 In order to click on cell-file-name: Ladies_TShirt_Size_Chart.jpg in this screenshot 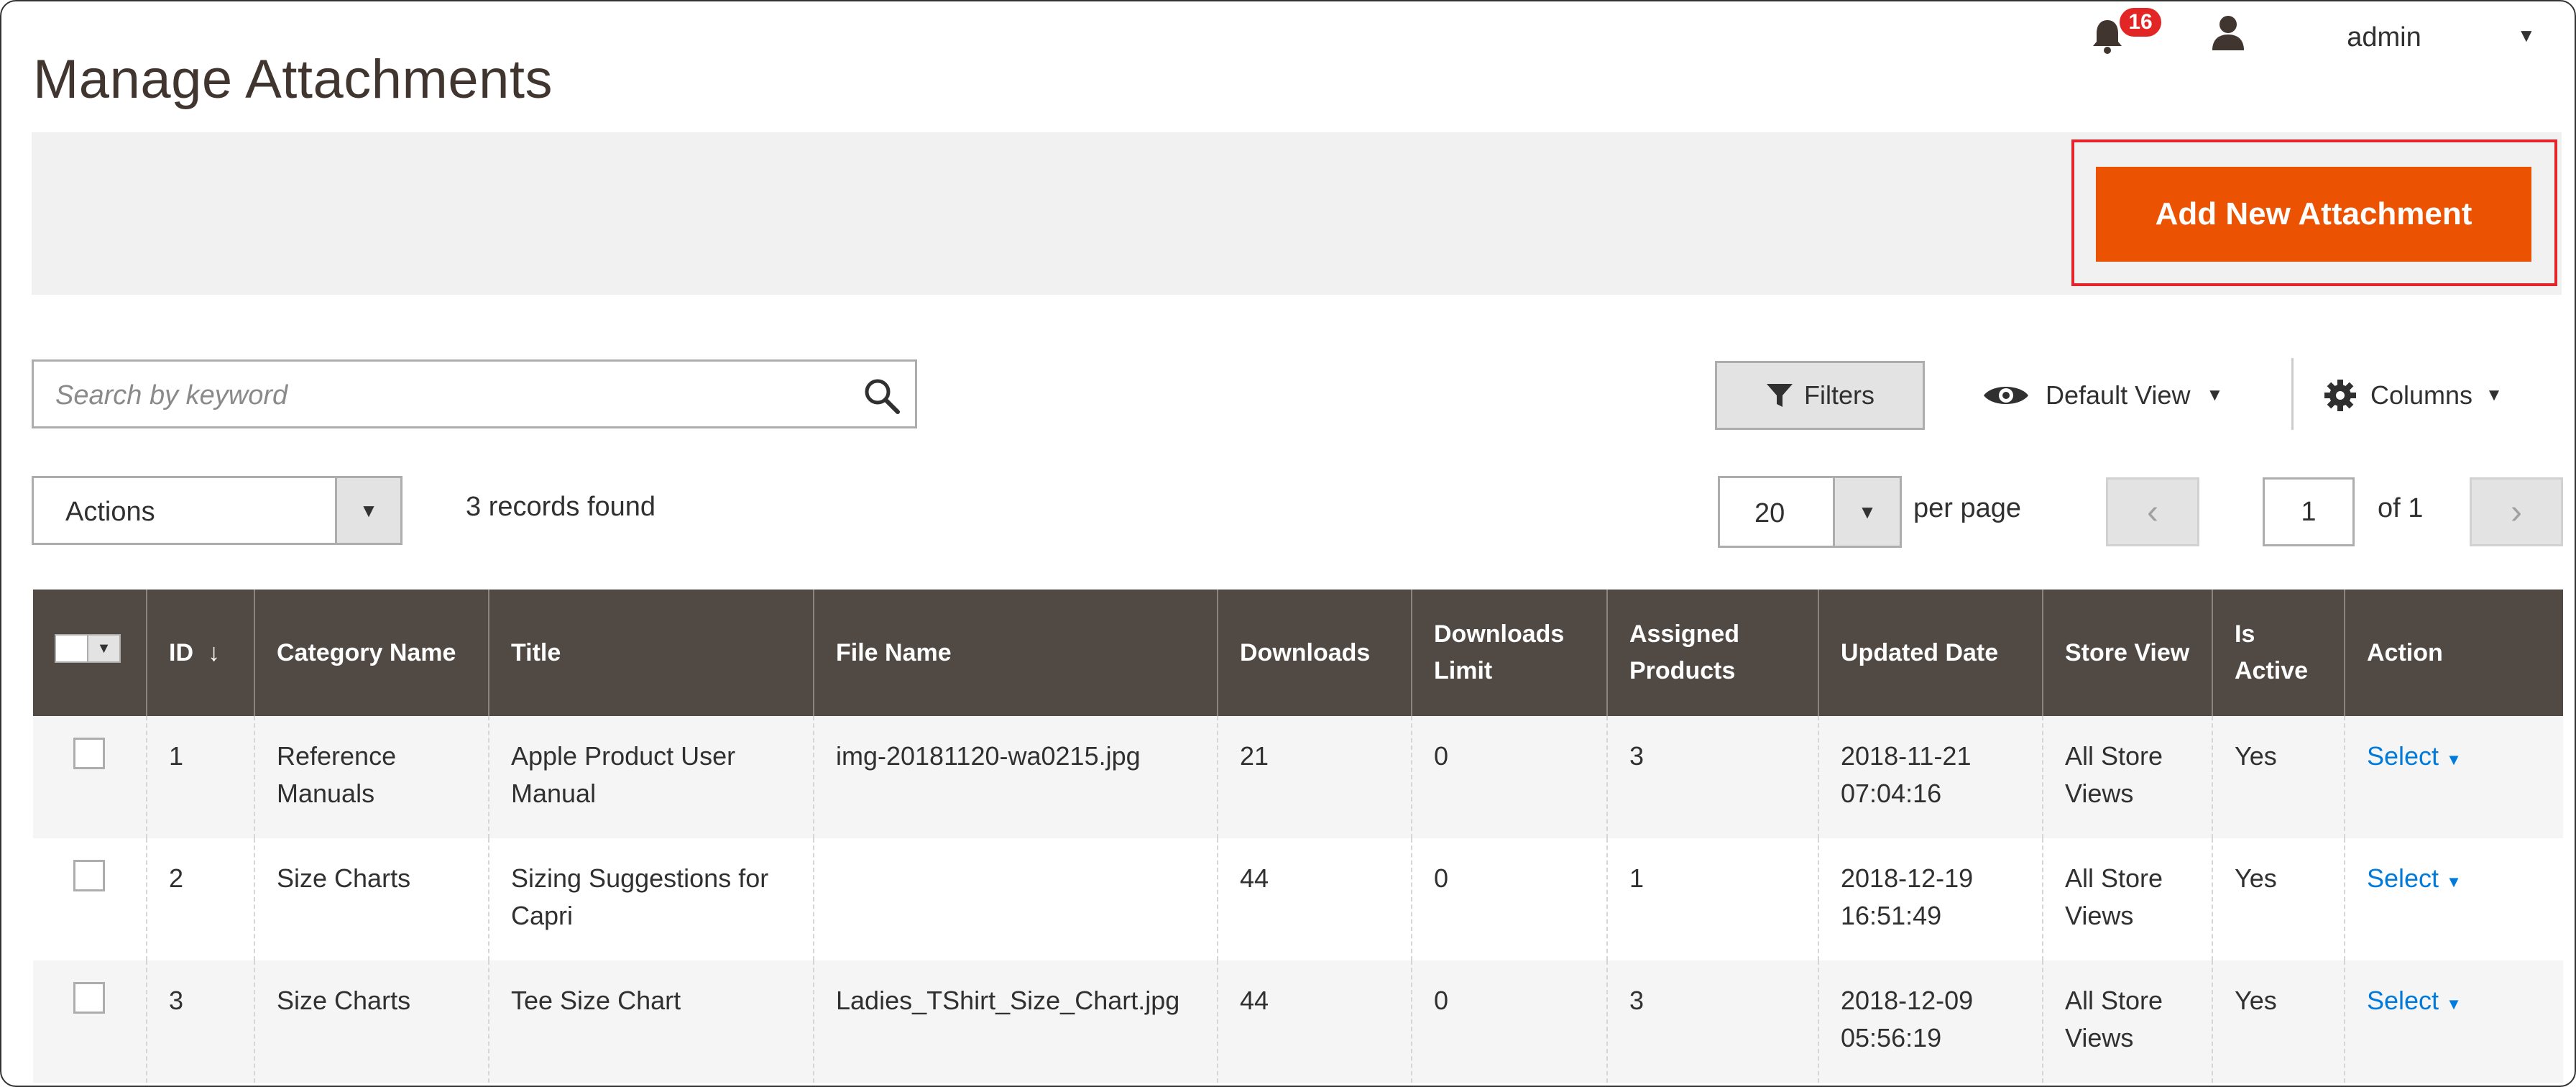, I will do `click(1015, 1021)`.